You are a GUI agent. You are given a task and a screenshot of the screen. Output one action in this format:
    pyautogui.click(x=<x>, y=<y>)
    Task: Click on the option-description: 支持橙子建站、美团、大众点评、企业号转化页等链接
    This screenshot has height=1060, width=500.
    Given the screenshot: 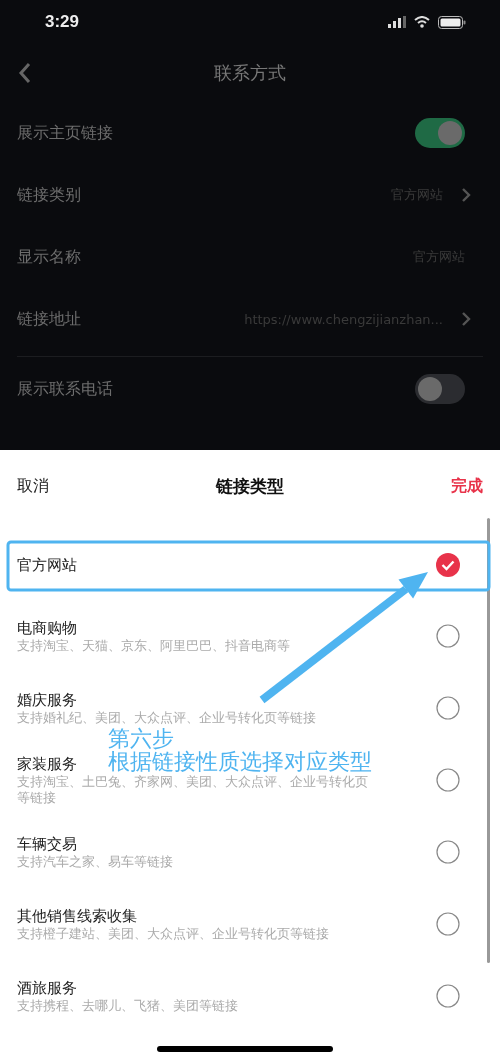 What is the action you would take?
    pyautogui.click(x=173, y=934)
    